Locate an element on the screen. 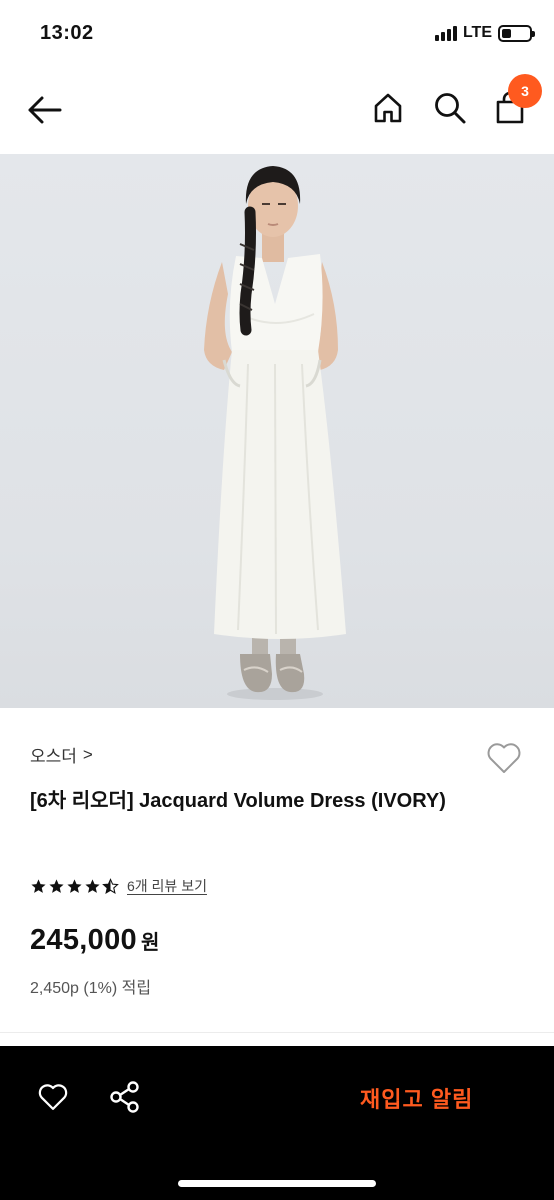  home-icon is located at coordinates (388, 108).